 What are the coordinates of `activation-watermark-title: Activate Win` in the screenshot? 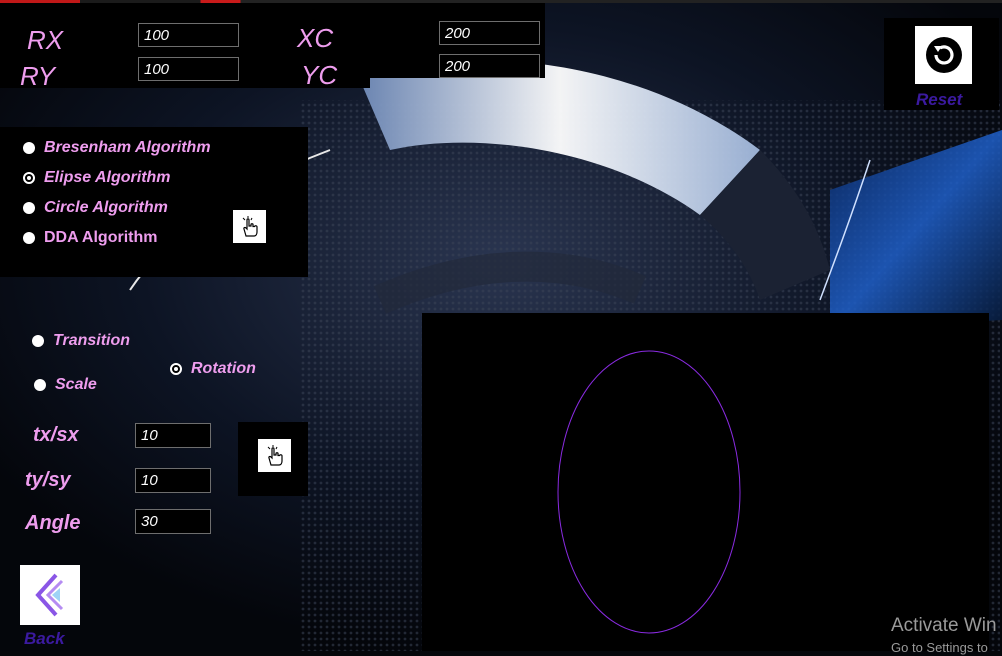 It's located at (944, 625).